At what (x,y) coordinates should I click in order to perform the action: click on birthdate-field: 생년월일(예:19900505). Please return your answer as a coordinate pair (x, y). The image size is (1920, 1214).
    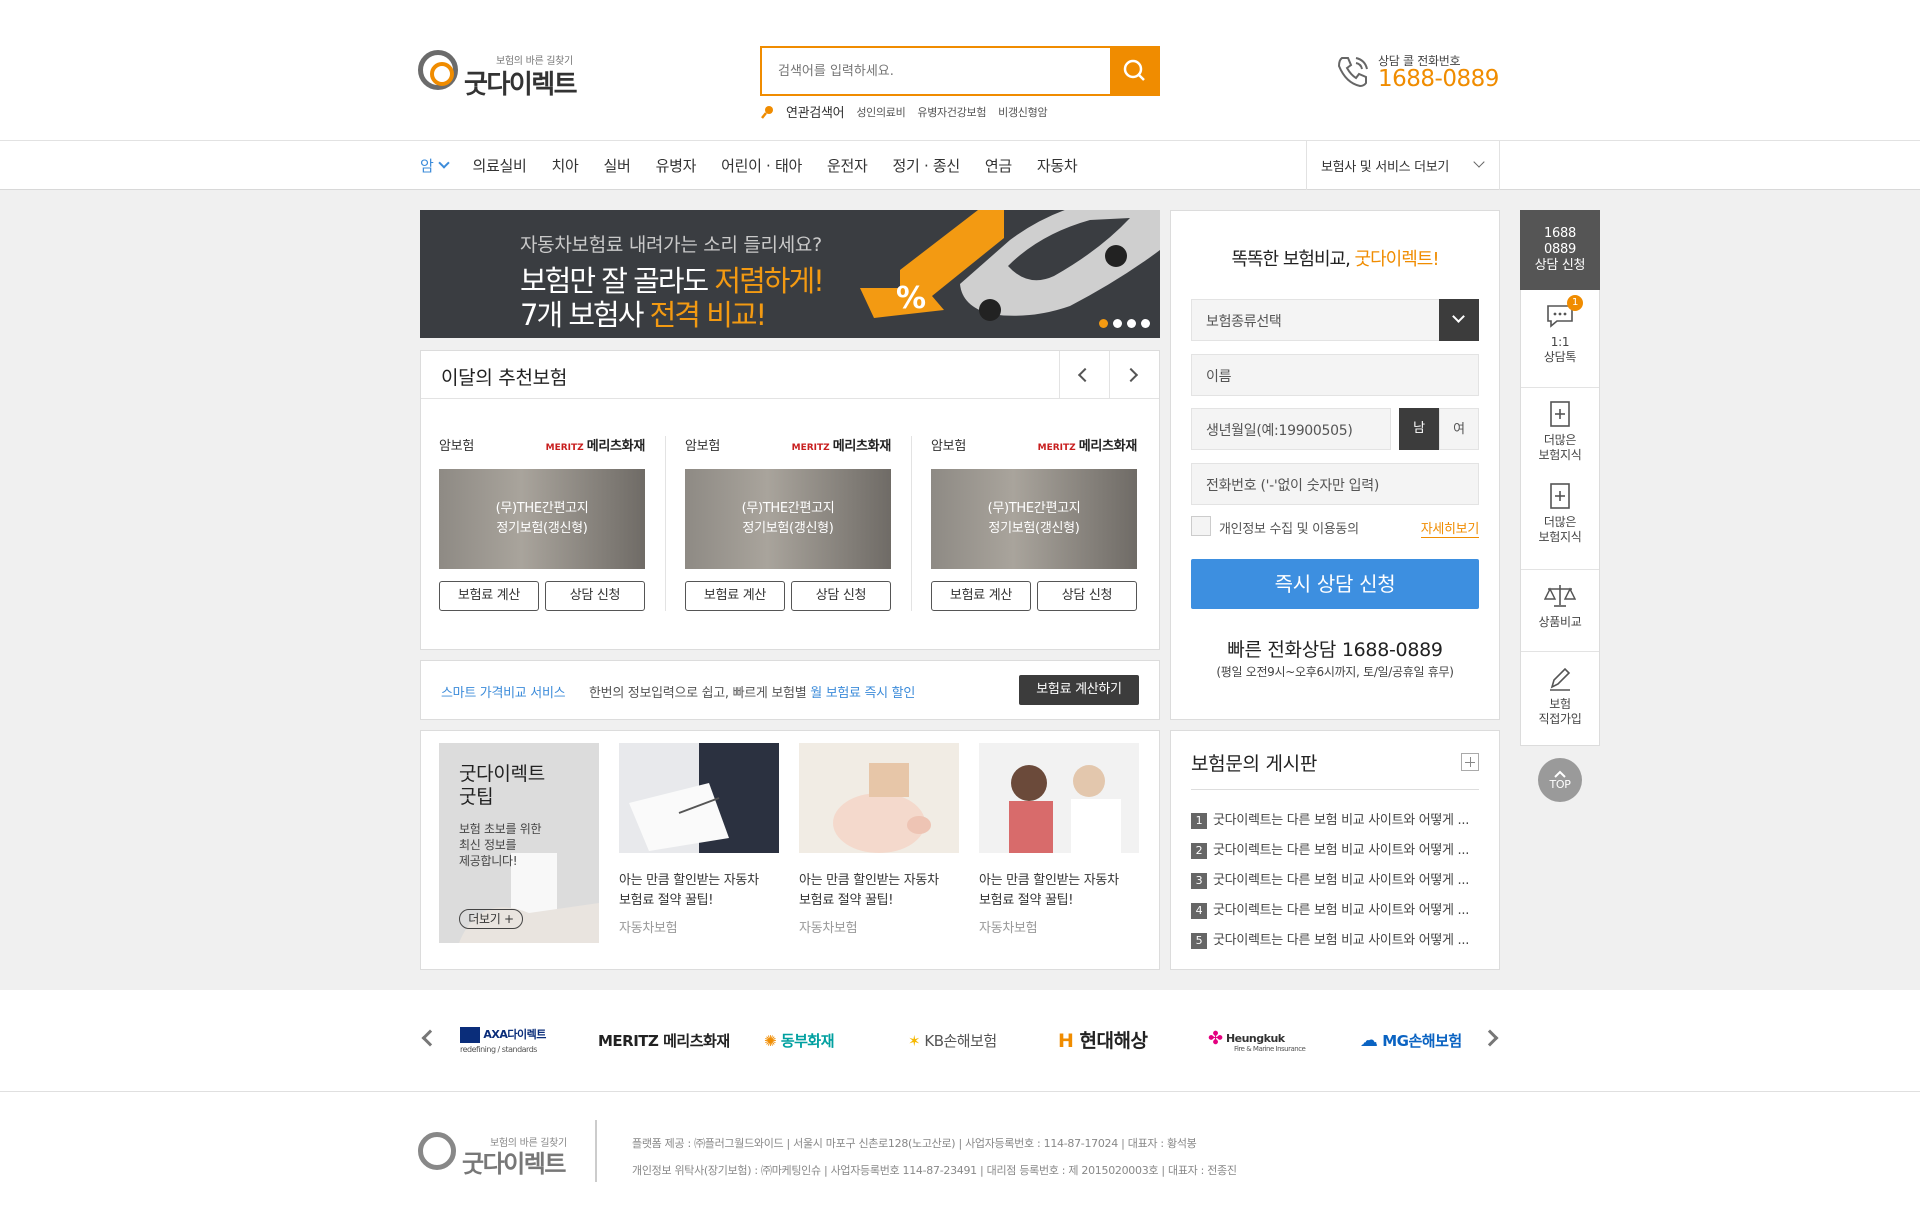
    Looking at the image, I should click on (1291, 429).